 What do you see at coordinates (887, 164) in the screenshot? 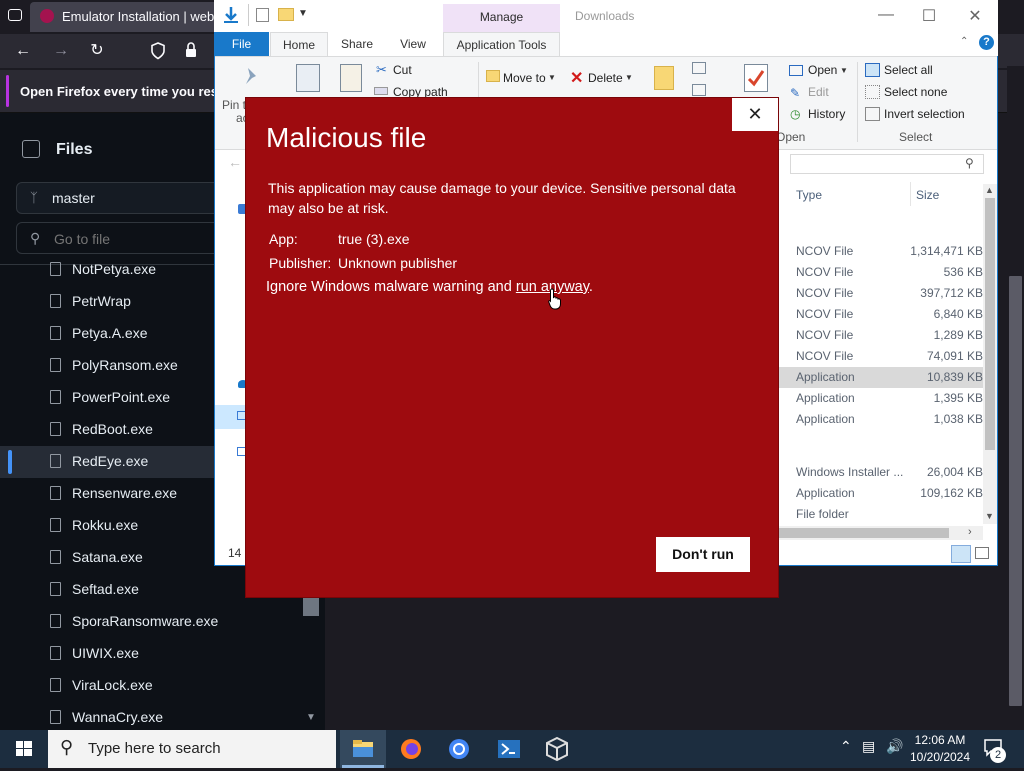
I see `explorer-search-box` at bounding box center [887, 164].